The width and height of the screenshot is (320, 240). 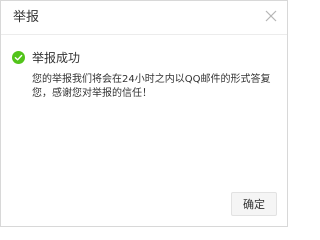 I want to click on message-line-1: 您的举报我们将会在24小时之内以QQ邮件的形式答复, so click(x=151, y=79).